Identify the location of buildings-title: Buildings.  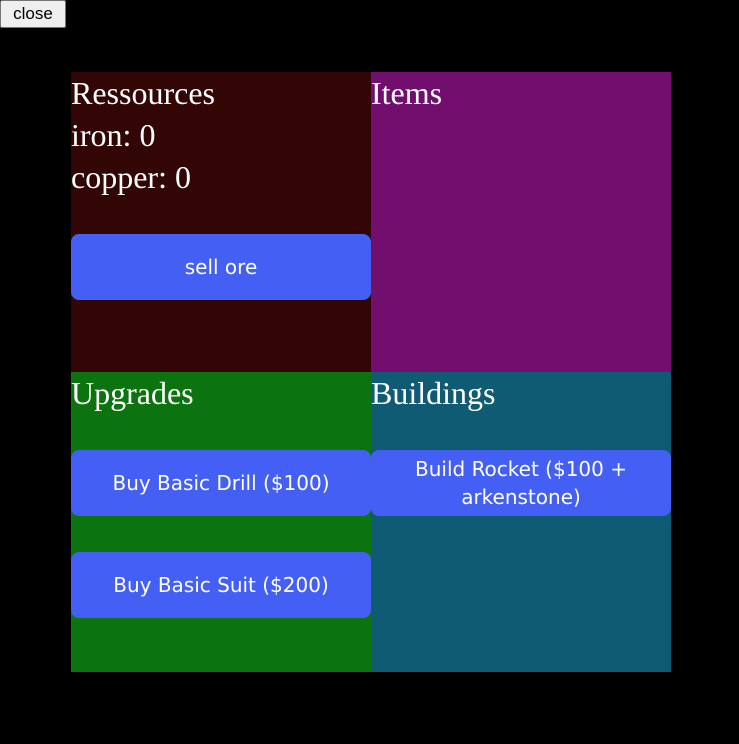
(433, 393).